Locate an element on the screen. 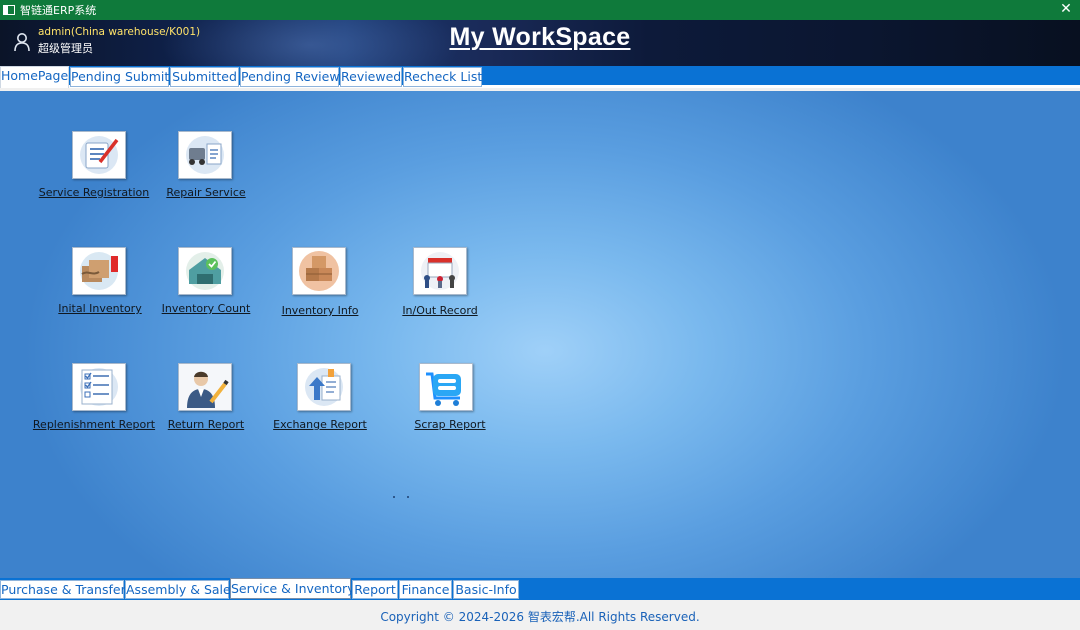 This screenshot has width=1080, height=630. tab-assembly-sale: Assembly & Sale is located at coordinates (178, 589).